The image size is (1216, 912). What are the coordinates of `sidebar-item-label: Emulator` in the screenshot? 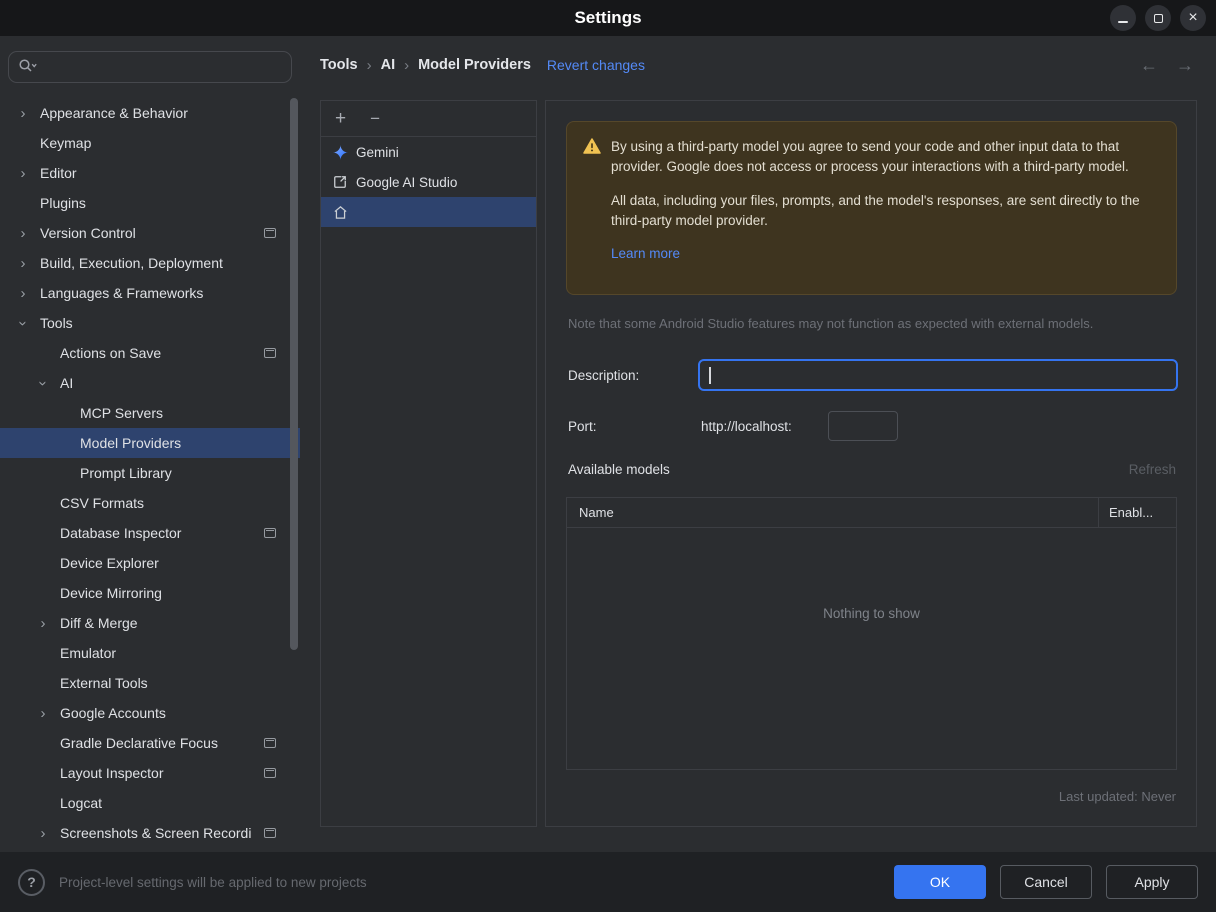 It's located at (88, 653).